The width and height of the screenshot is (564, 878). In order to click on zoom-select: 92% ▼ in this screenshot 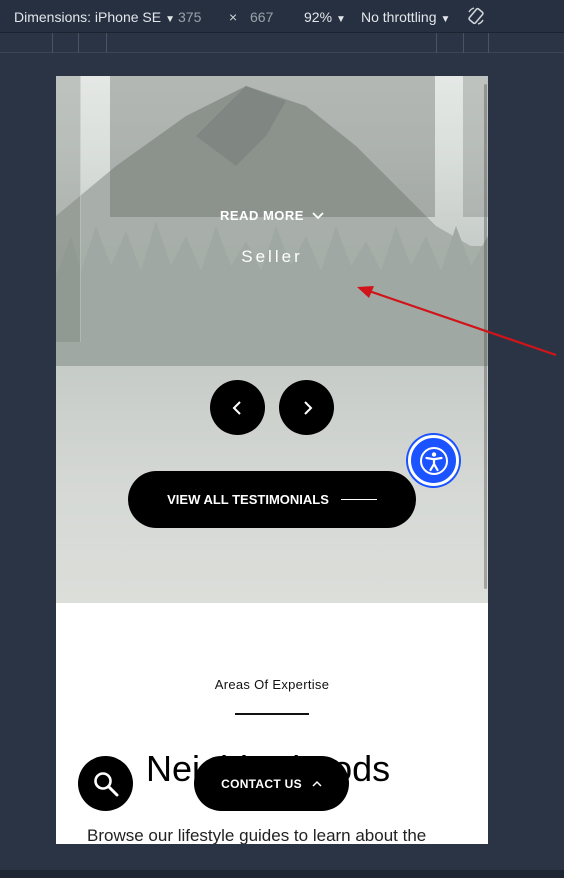, I will do `click(325, 17)`.